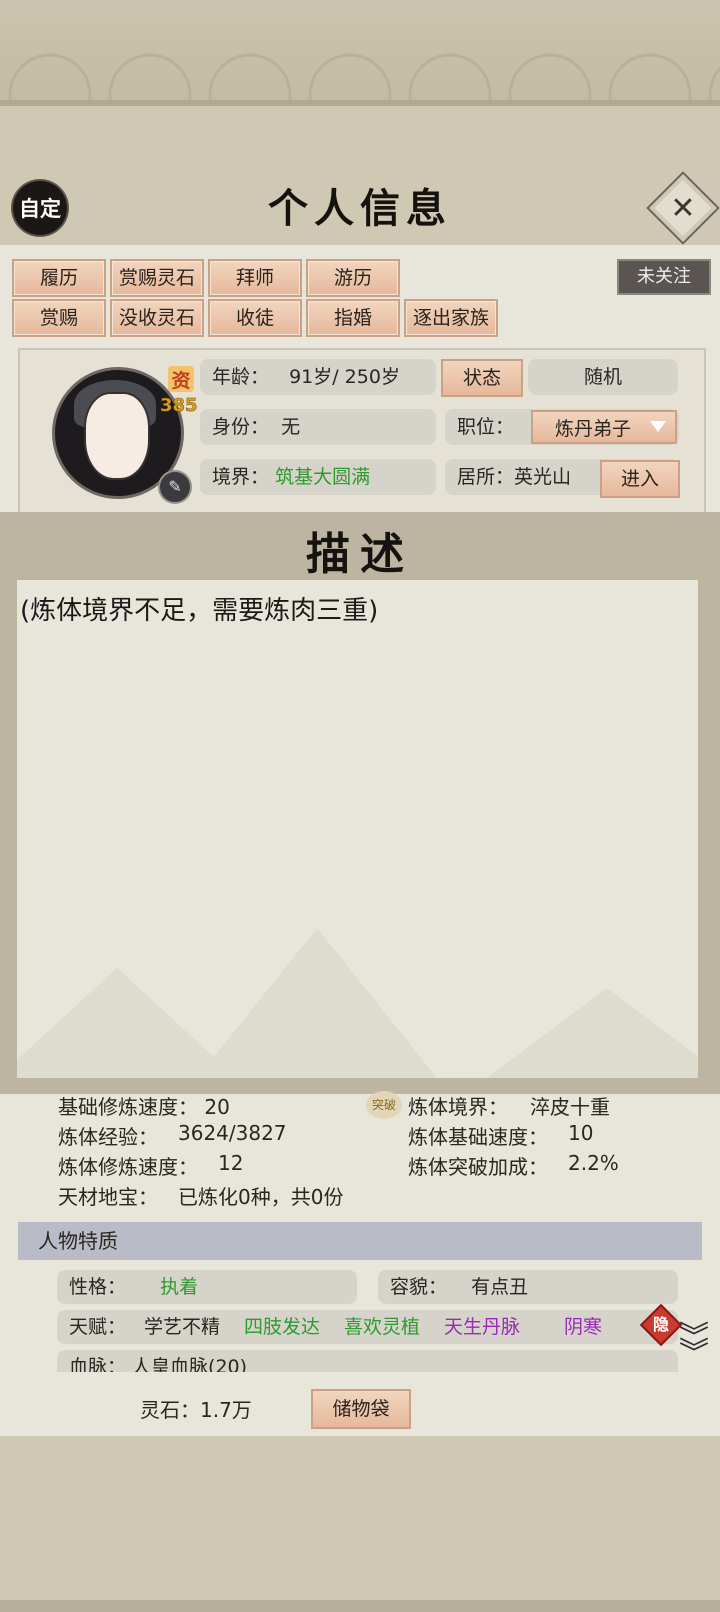 The image size is (720, 1612). Describe the element at coordinates (282, 1327) in the screenshot. I see `talent-item: 四肢发达` at that location.